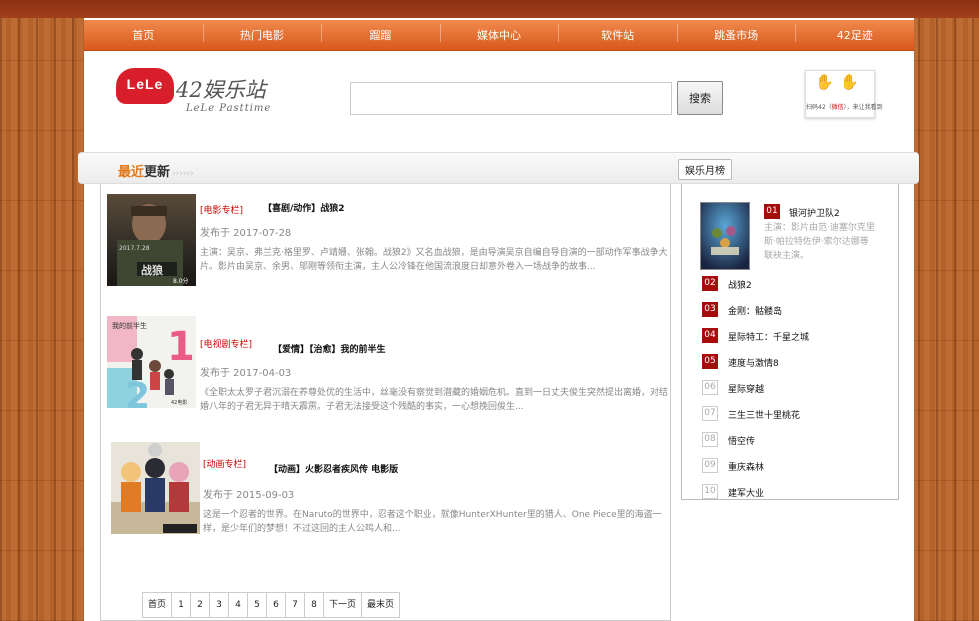 This screenshot has width=979, height=621. I want to click on page-next: 下一页, so click(343, 605).